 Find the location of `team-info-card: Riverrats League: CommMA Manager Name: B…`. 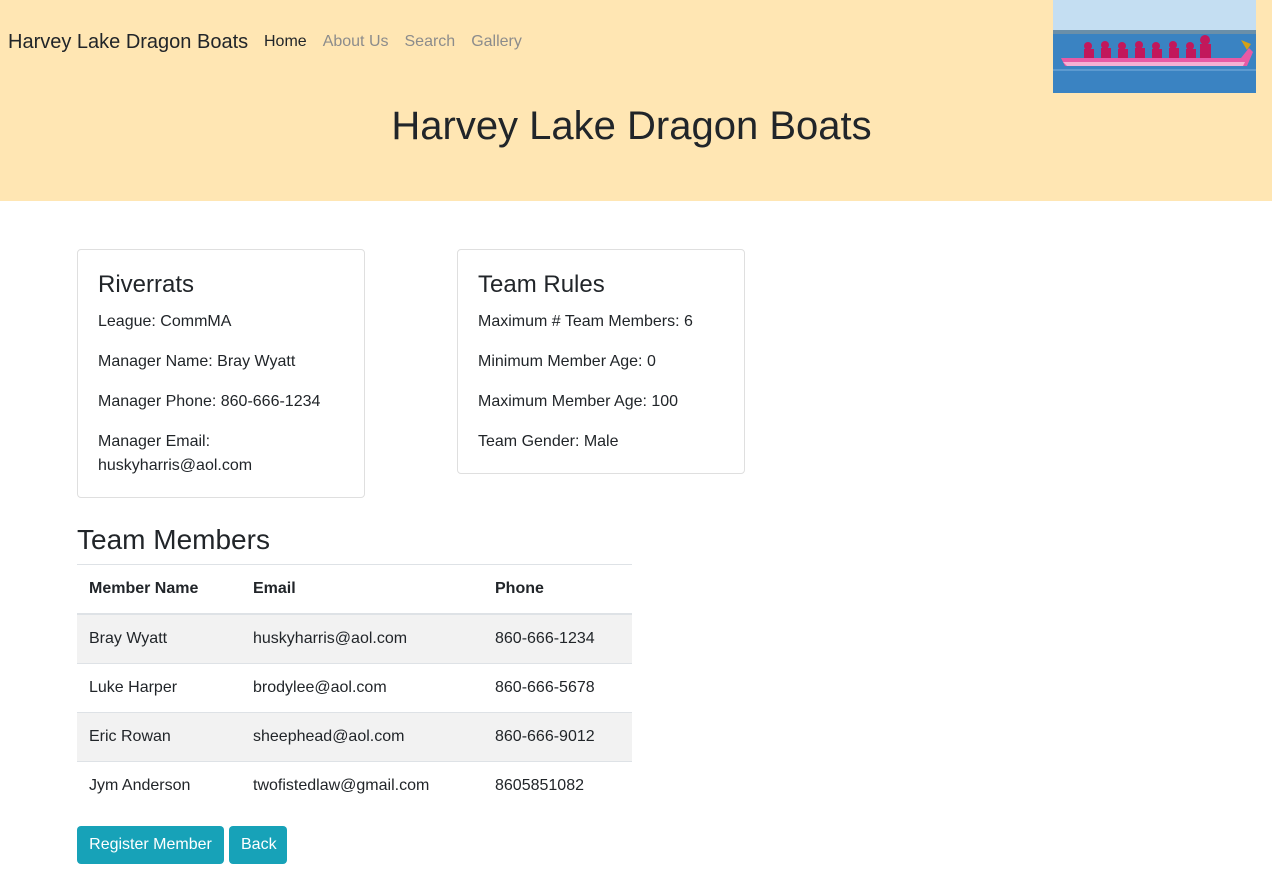

team-info-card: Riverrats League: CommMA Manager Name: B… is located at coordinates (221, 373).